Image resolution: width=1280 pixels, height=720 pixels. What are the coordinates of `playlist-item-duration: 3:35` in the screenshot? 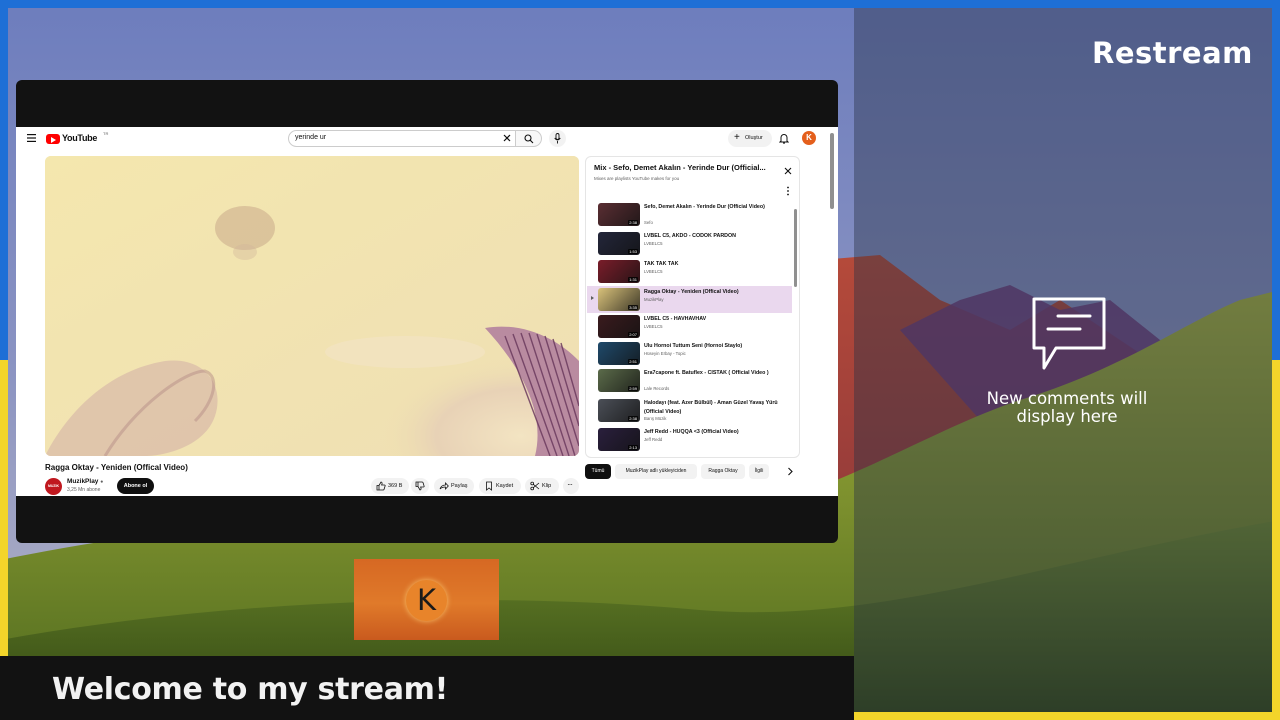 It's located at (633, 307).